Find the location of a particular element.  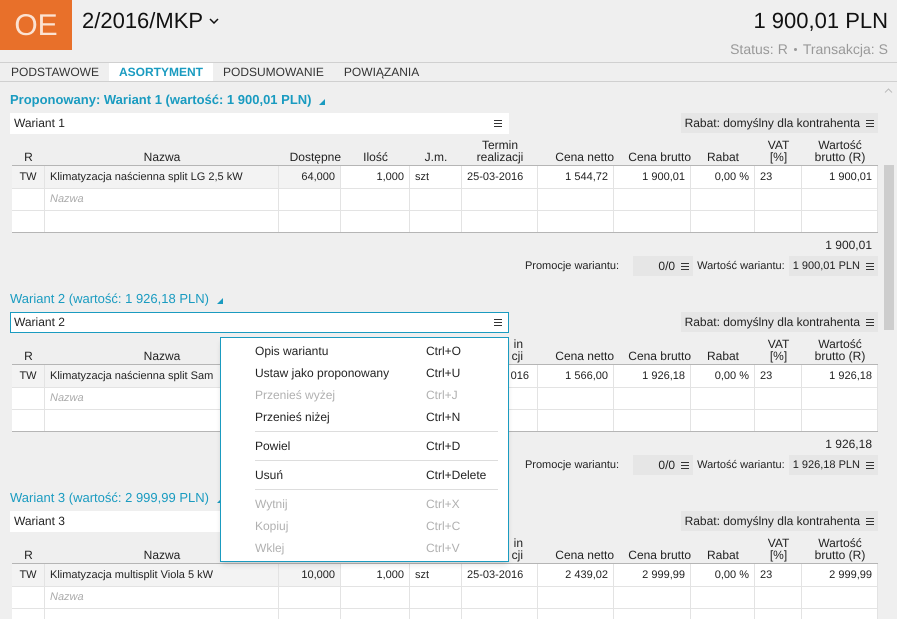

table-cell: 1 566,00 is located at coordinates (576, 376).